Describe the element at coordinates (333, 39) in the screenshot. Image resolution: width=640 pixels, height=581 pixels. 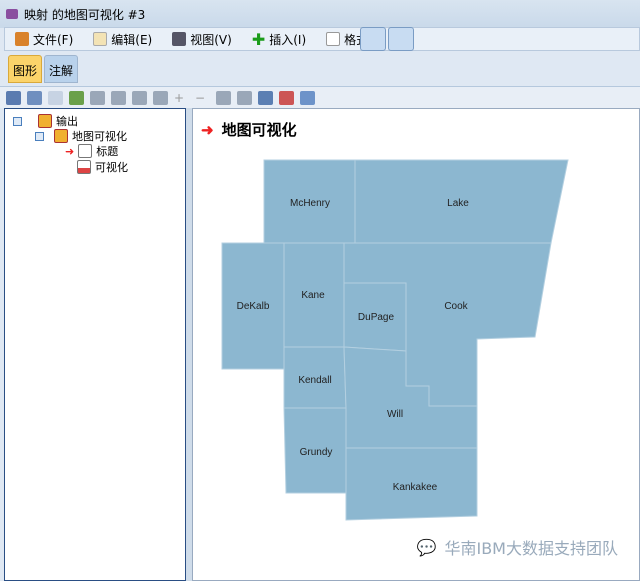
I see `document-icon` at that location.